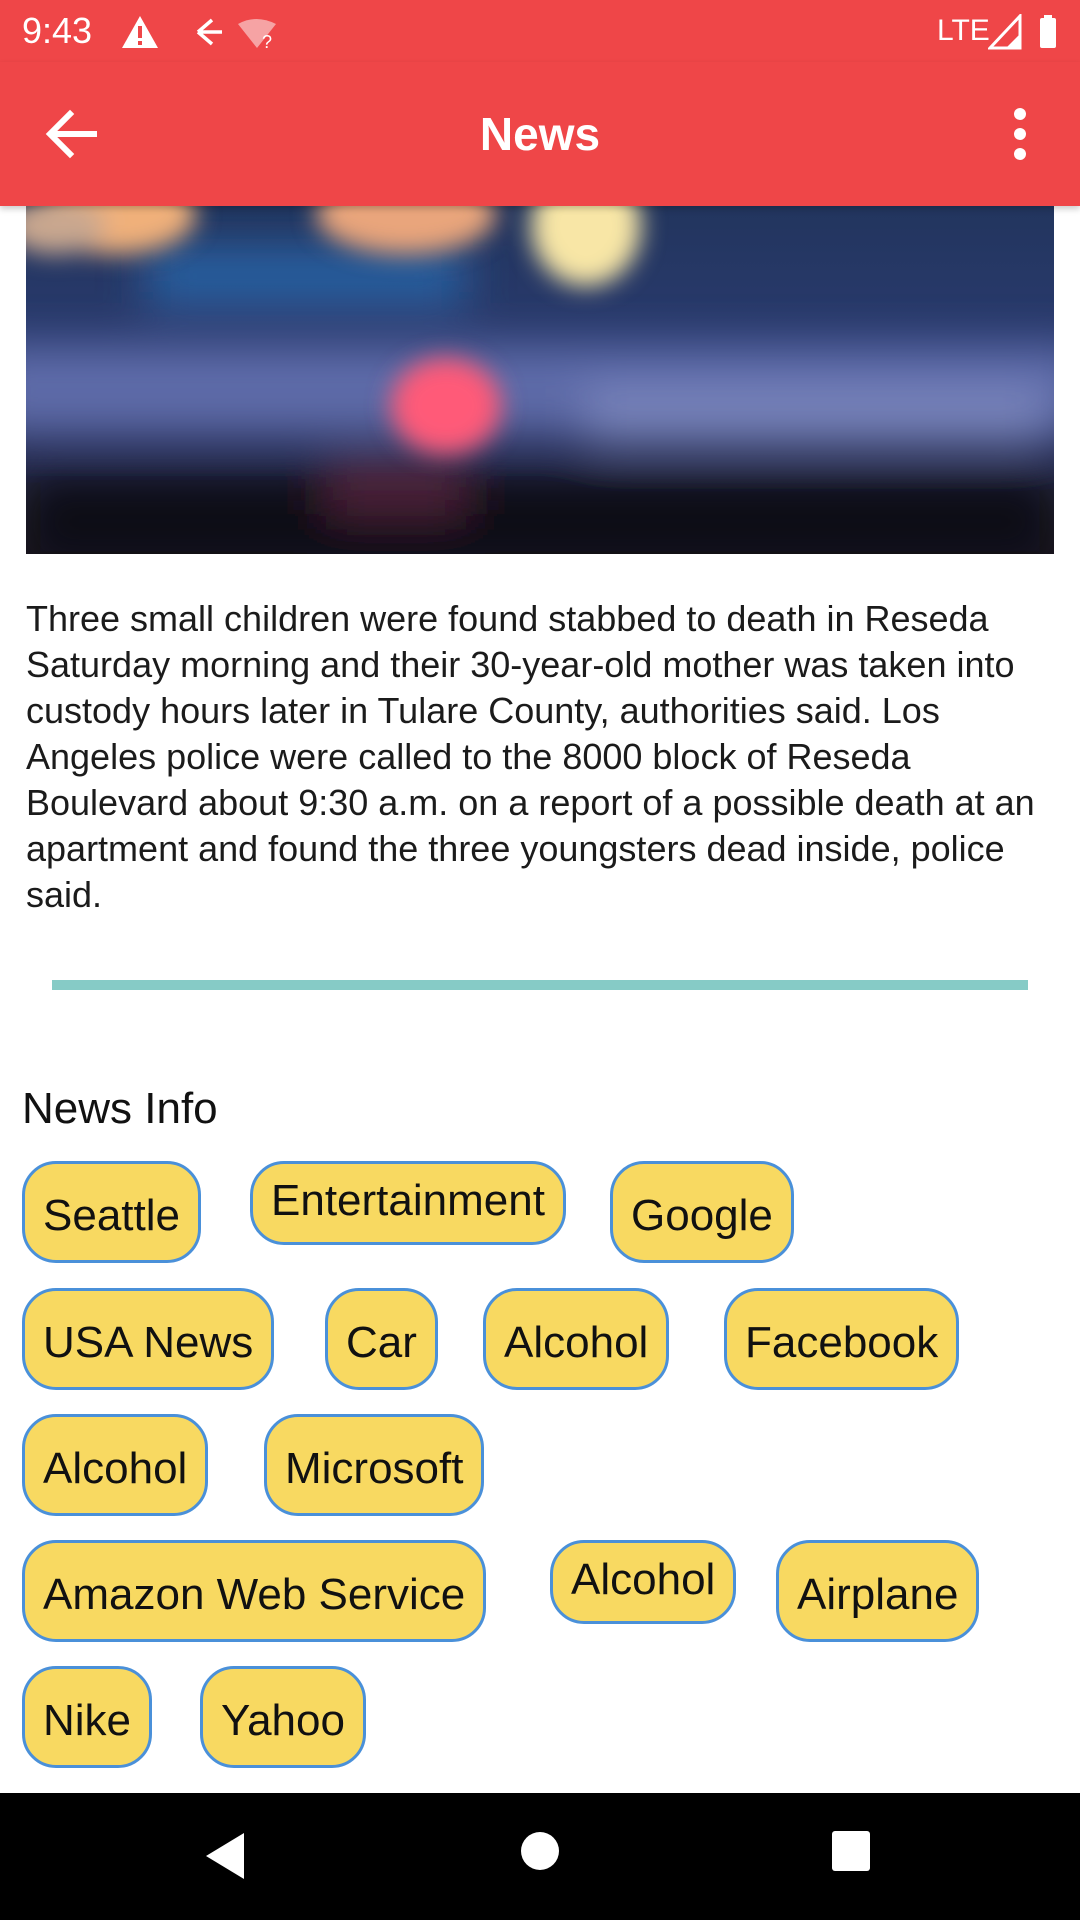  I want to click on status-time: 9:43, so click(57, 30).